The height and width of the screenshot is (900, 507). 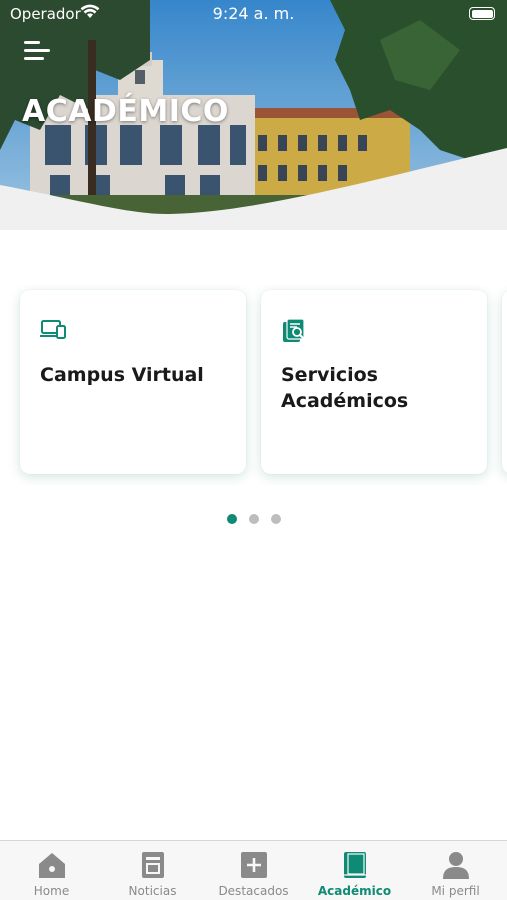 I want to click on tab-destacados: Destacados, so click(x=253, y=870).